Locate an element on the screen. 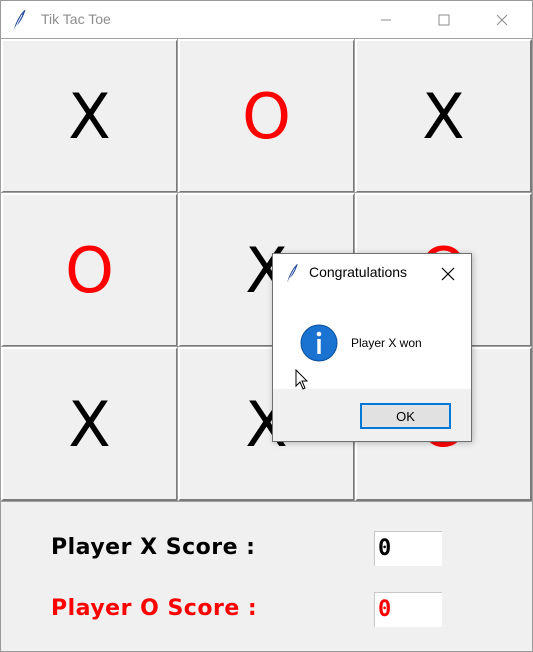 The image size is (533, 652). dialog-close-button is located at coordinates (448, 274).